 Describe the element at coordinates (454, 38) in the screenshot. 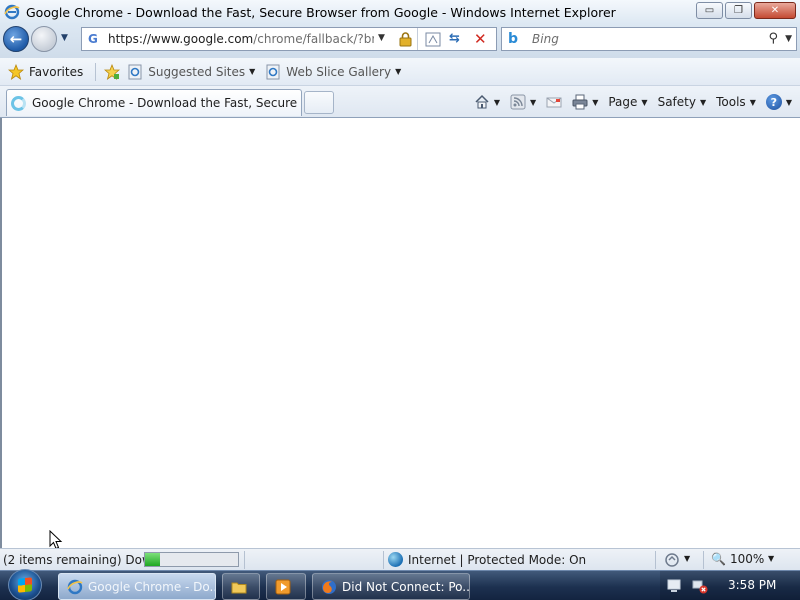

I see `refresh-icon: ⇆` at that location.